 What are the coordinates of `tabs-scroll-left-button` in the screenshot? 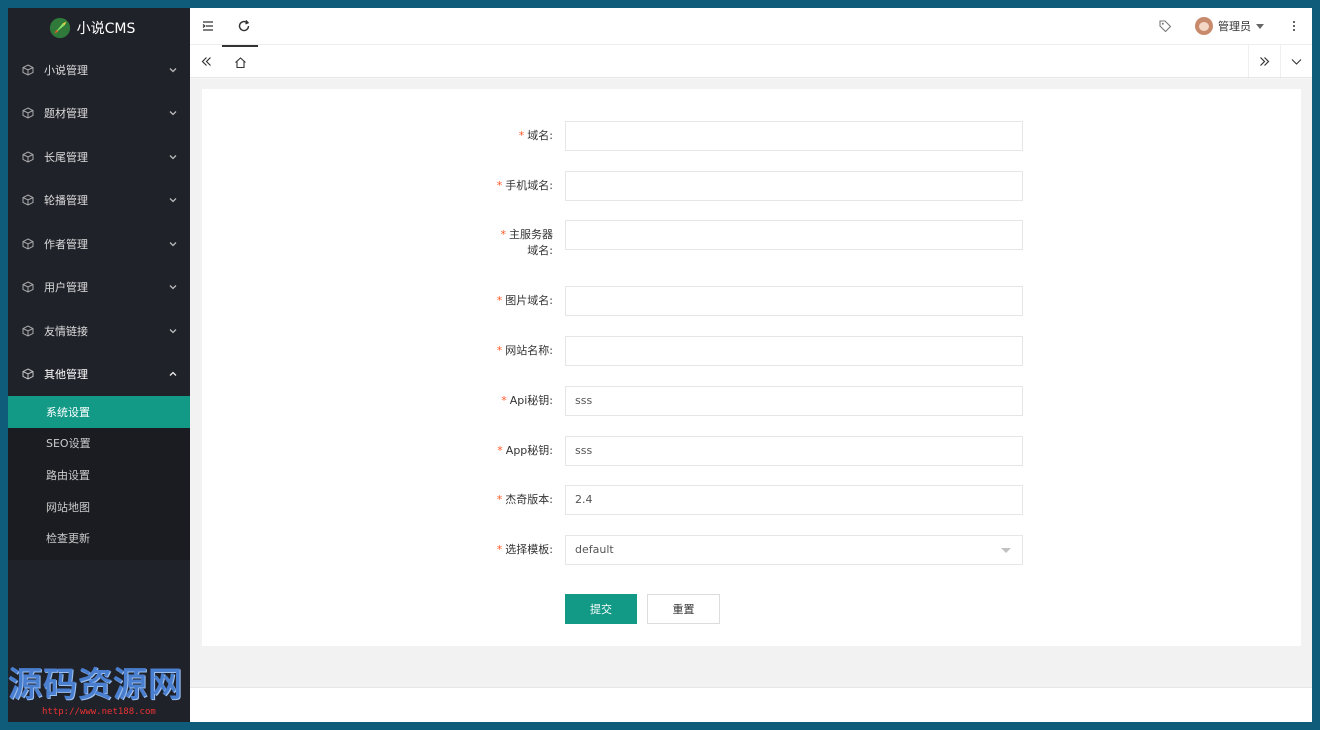 It's located at (206, 61).